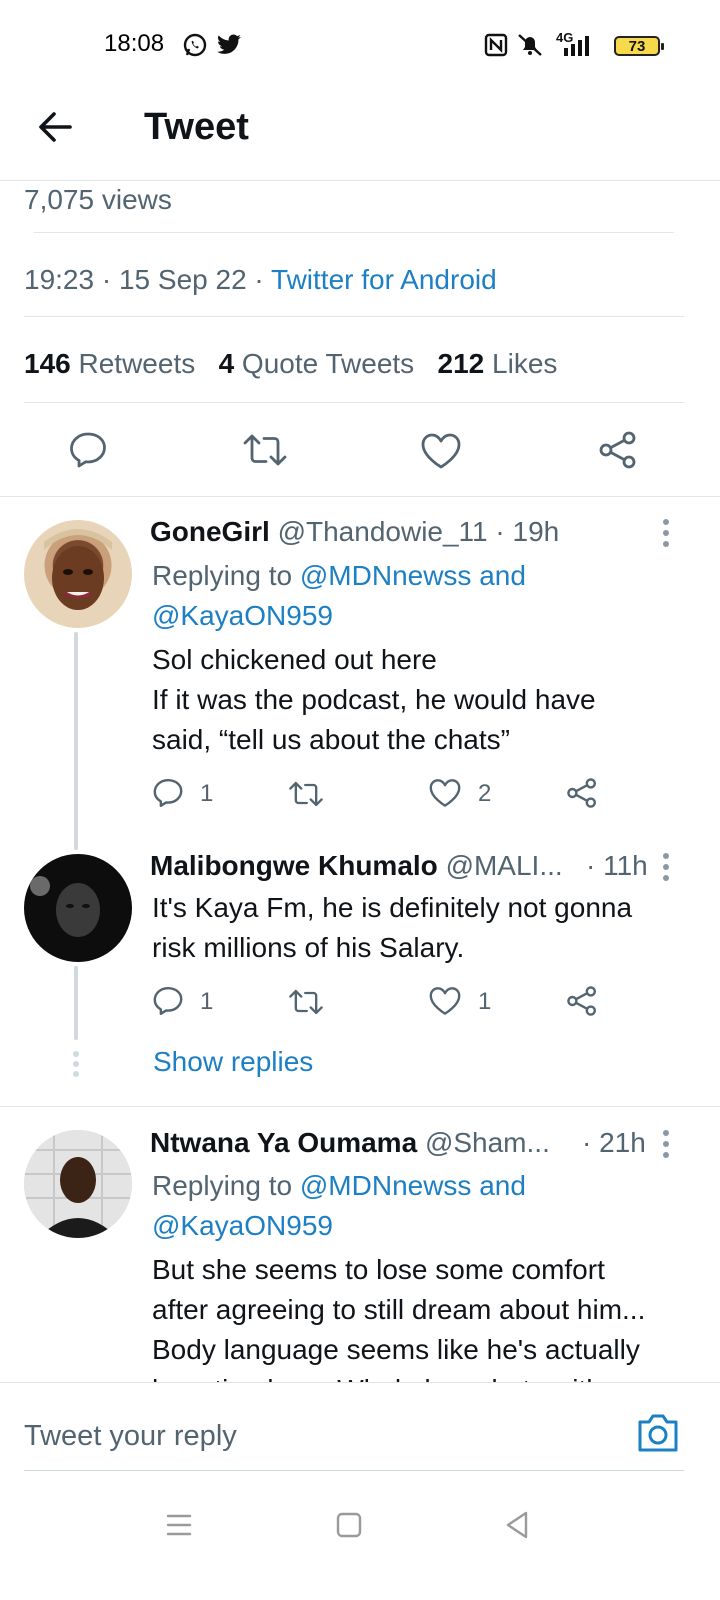  What do you see at coordinates (614, 1142) in the screenshot?
I see `reply-time: · 21h` at bounding box center [614, 1142].